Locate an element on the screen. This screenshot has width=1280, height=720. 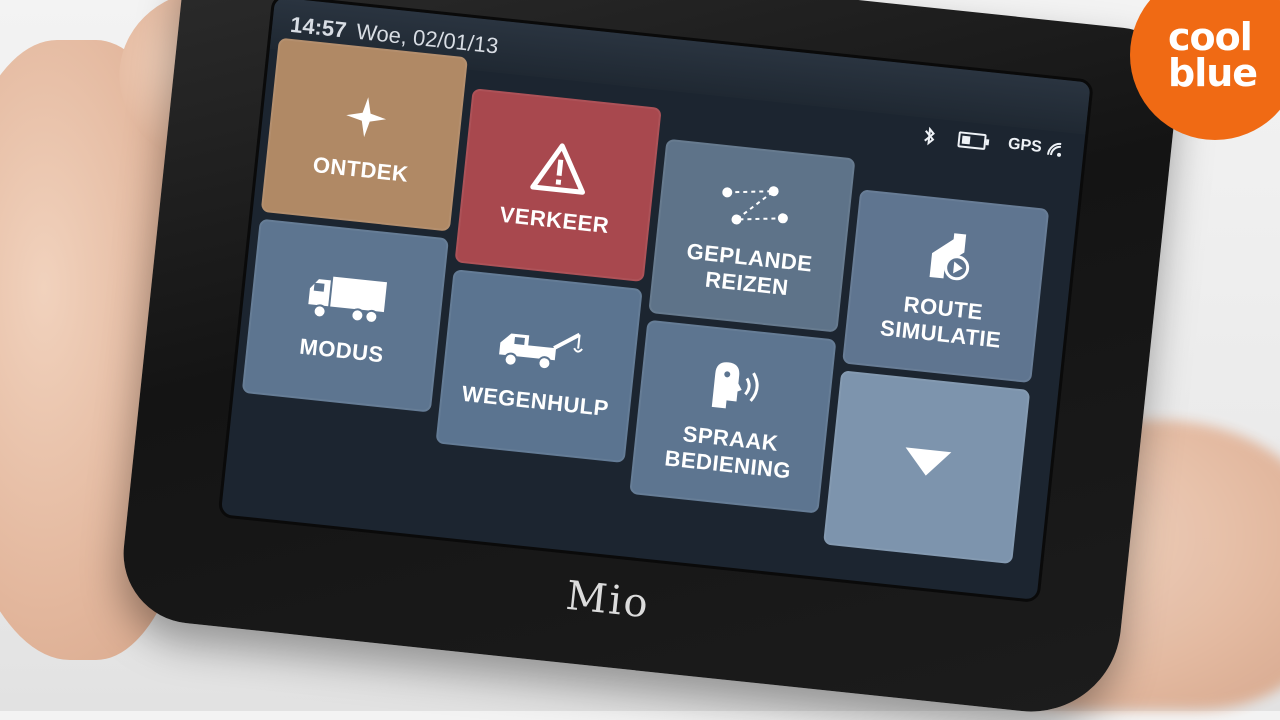
bluetooth-icon is located at coordinates (929, 136).